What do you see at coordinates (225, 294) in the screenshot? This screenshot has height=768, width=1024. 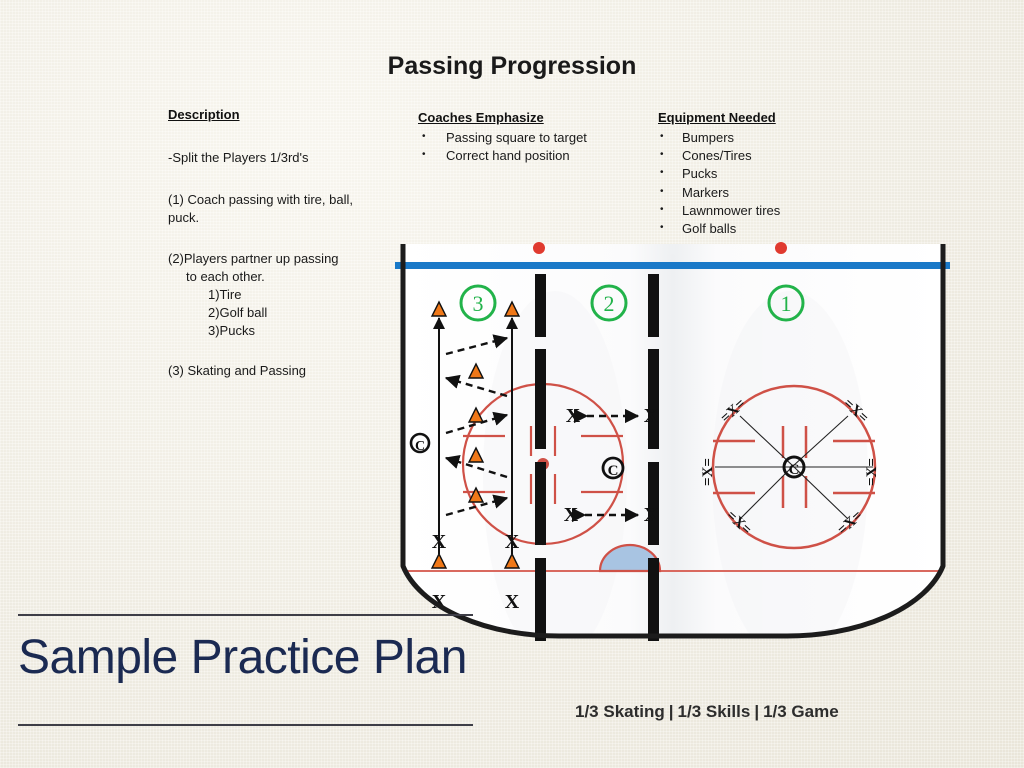 I see `description-line-tire: 1)Tire` at bounding box center [225, 294].